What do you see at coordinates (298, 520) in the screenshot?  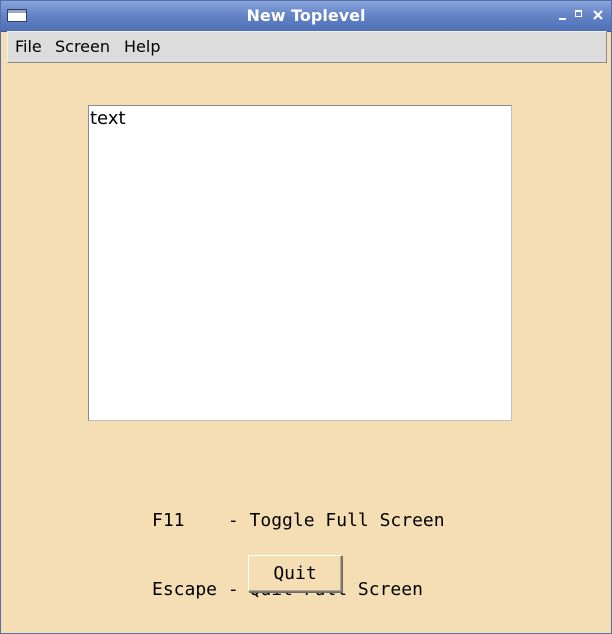 I see `shortcut-toggle-fullscreen: F11 - Toggle Full Screen` at bounding box center [298, 520].